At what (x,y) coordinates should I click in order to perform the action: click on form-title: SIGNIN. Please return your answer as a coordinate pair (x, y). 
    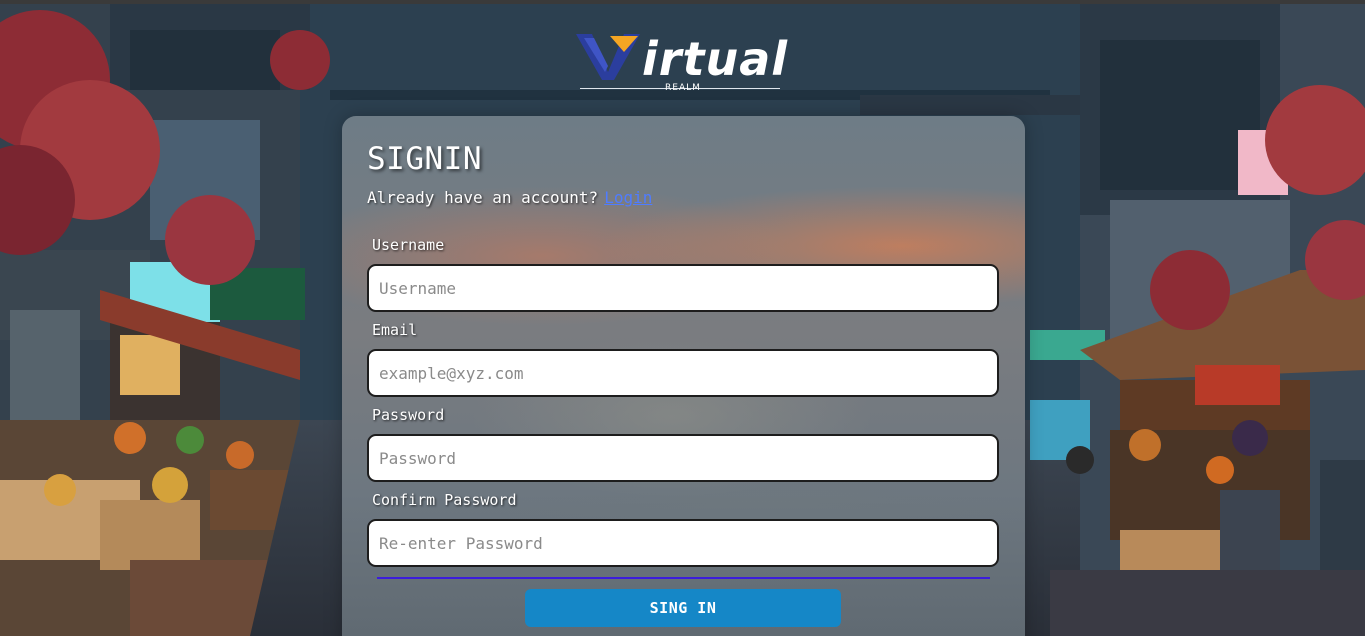
    Looking at the image, I should click on (424, 159).